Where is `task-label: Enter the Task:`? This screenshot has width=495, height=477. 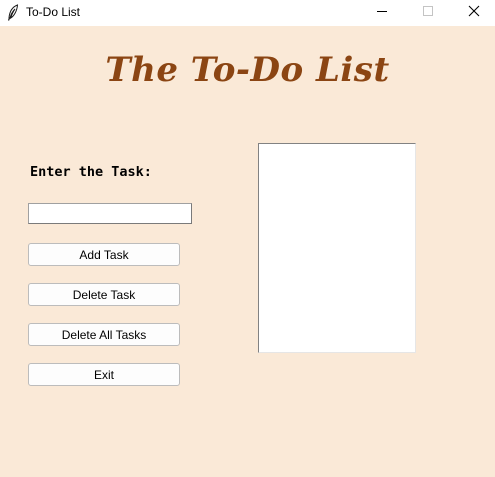
task-label: Enter the Task: is located at coordinates (91, 172).